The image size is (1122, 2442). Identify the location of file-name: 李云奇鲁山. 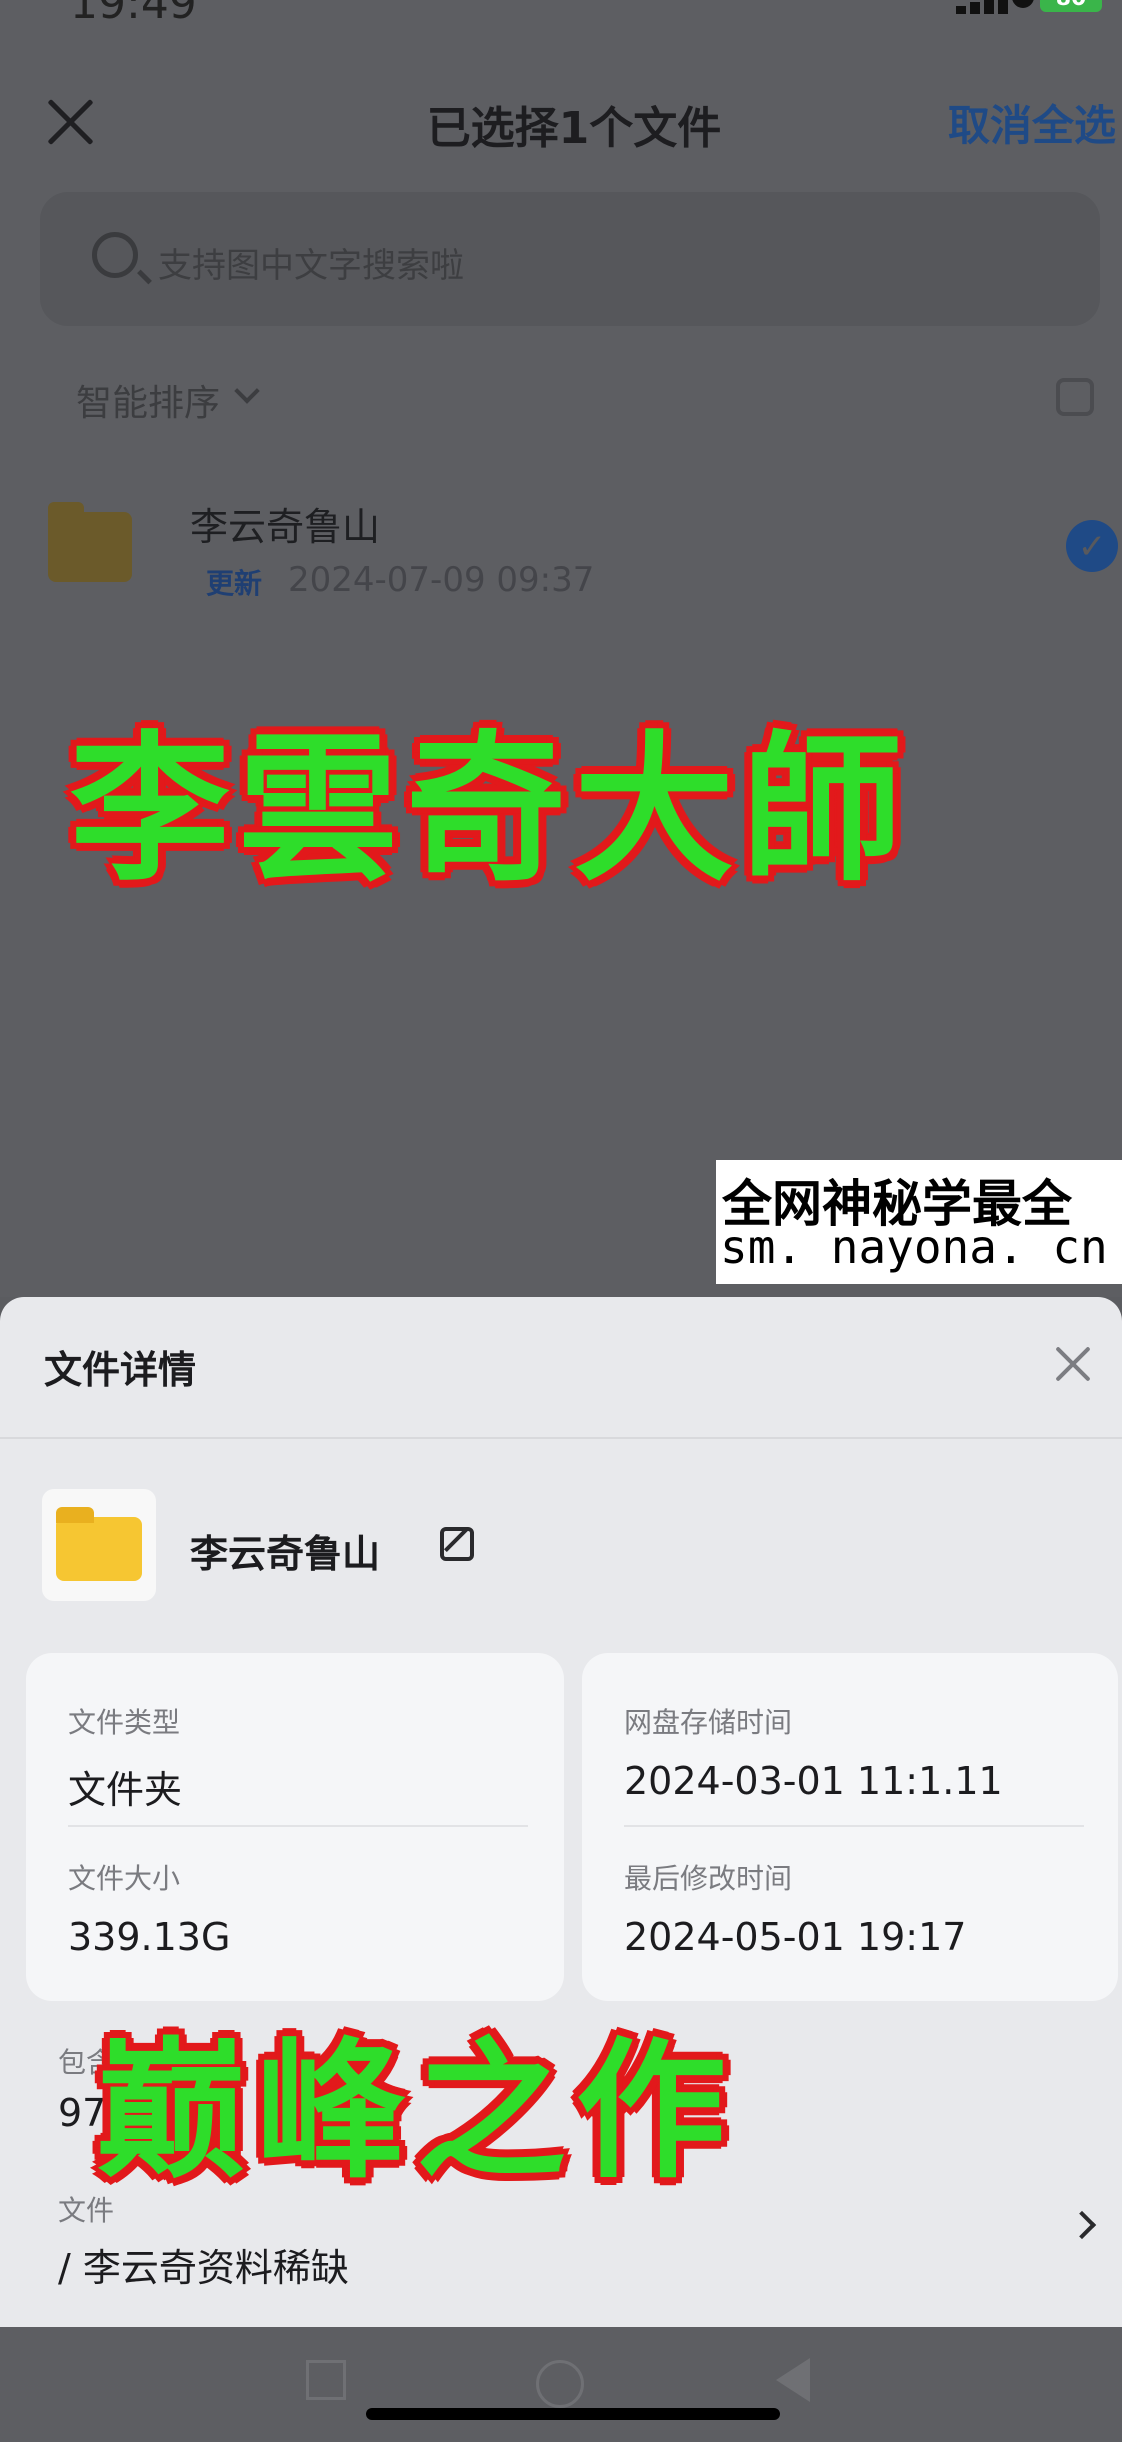
(285, 1554).